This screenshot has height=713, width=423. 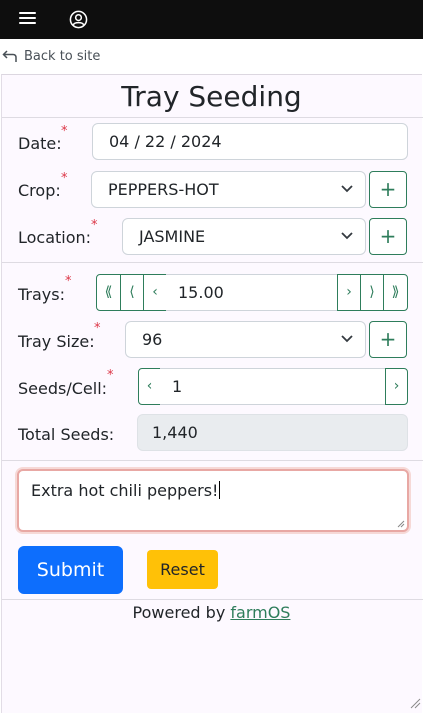 I want to click on reset-button: Reset, so click(x=182, y=569).